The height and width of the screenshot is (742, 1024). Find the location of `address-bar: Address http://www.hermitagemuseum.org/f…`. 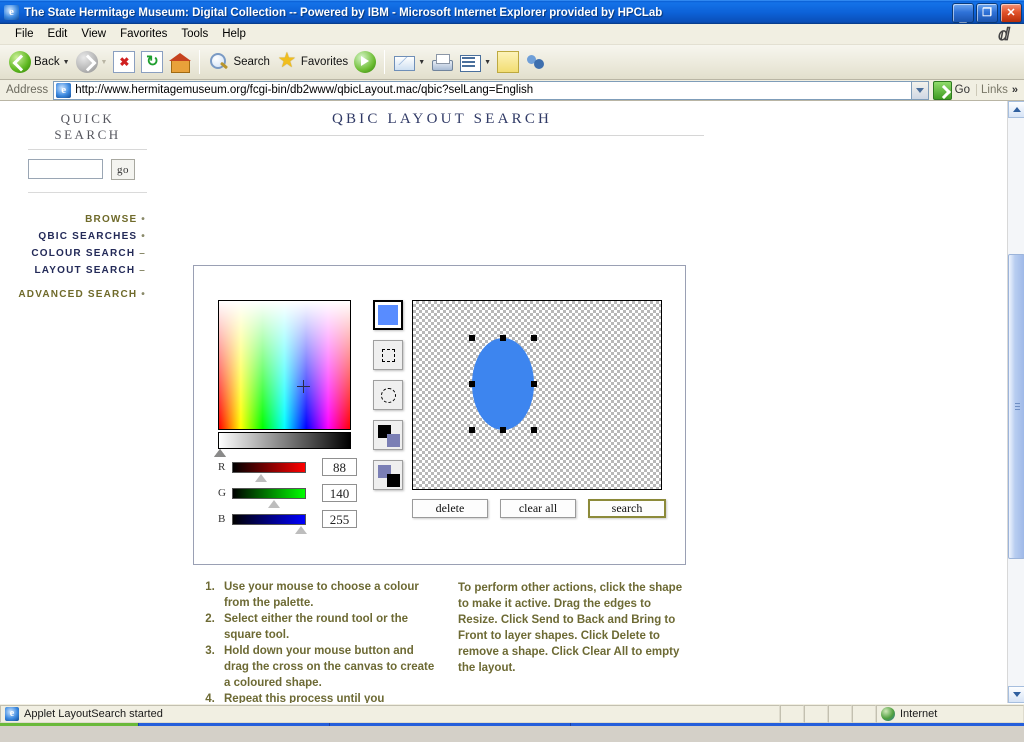

address-bar: Address http://www.hermitagemuseum.org/f… is located at coordinates (512, 90).